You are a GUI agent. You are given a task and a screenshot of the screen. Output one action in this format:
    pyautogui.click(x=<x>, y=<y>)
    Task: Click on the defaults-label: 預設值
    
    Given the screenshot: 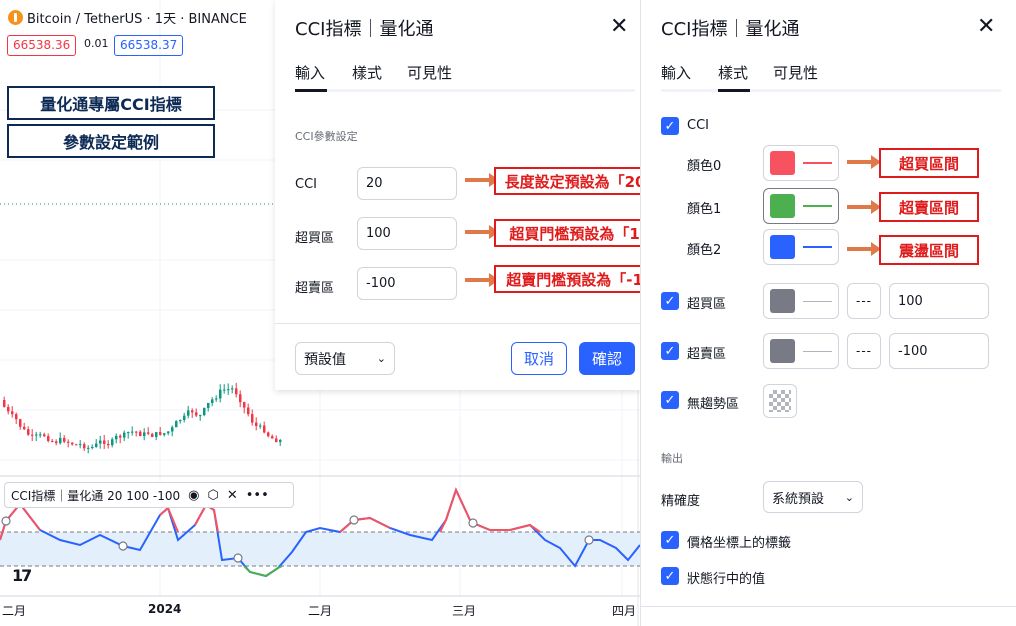 What is the action you would take?
    pyautogui.click(x=325, y=359)
    